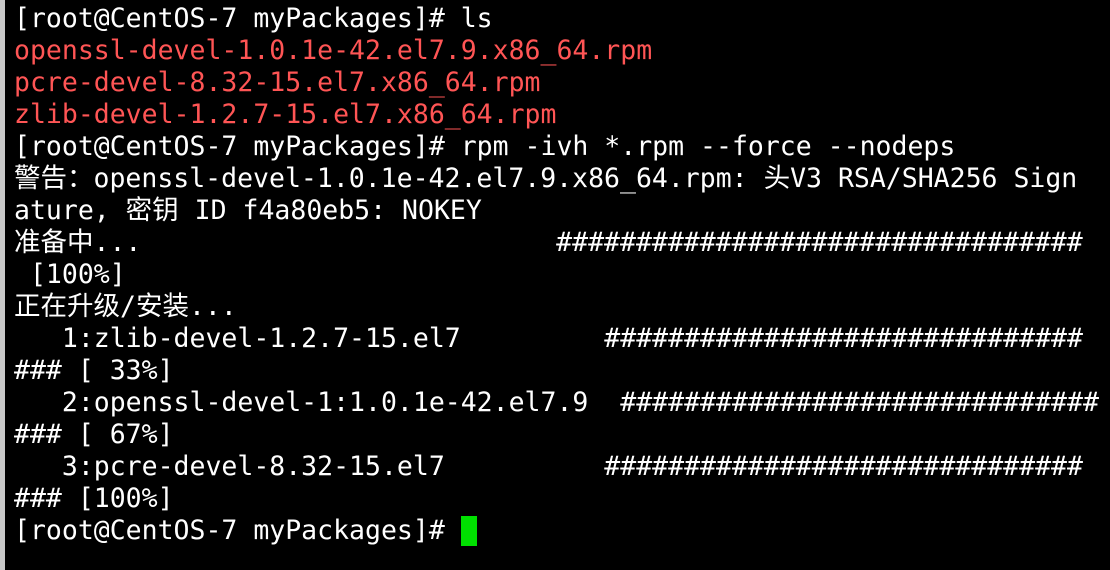 This screenshot has height=570, width=1110. I want to click on terminal-line: ### [ 67%], so click(94, 434).